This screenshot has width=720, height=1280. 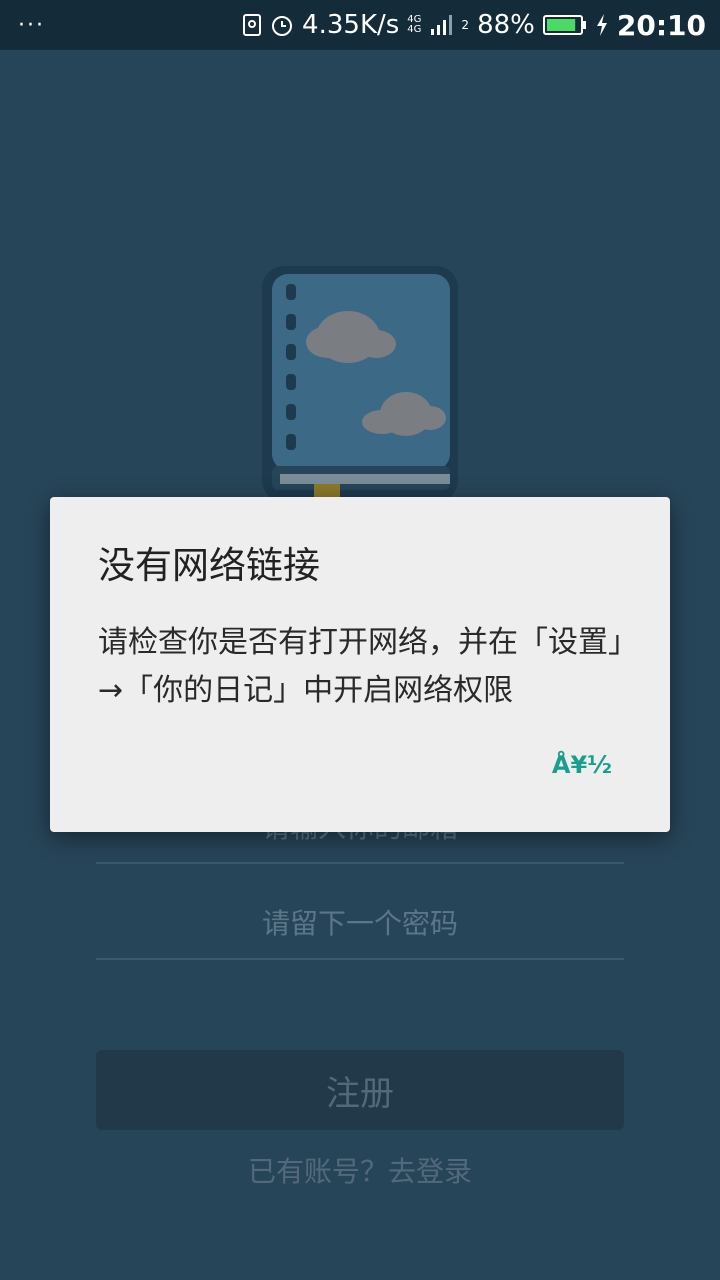 I want to click on sim-slot-label: 2, so click(x=465, y=25).